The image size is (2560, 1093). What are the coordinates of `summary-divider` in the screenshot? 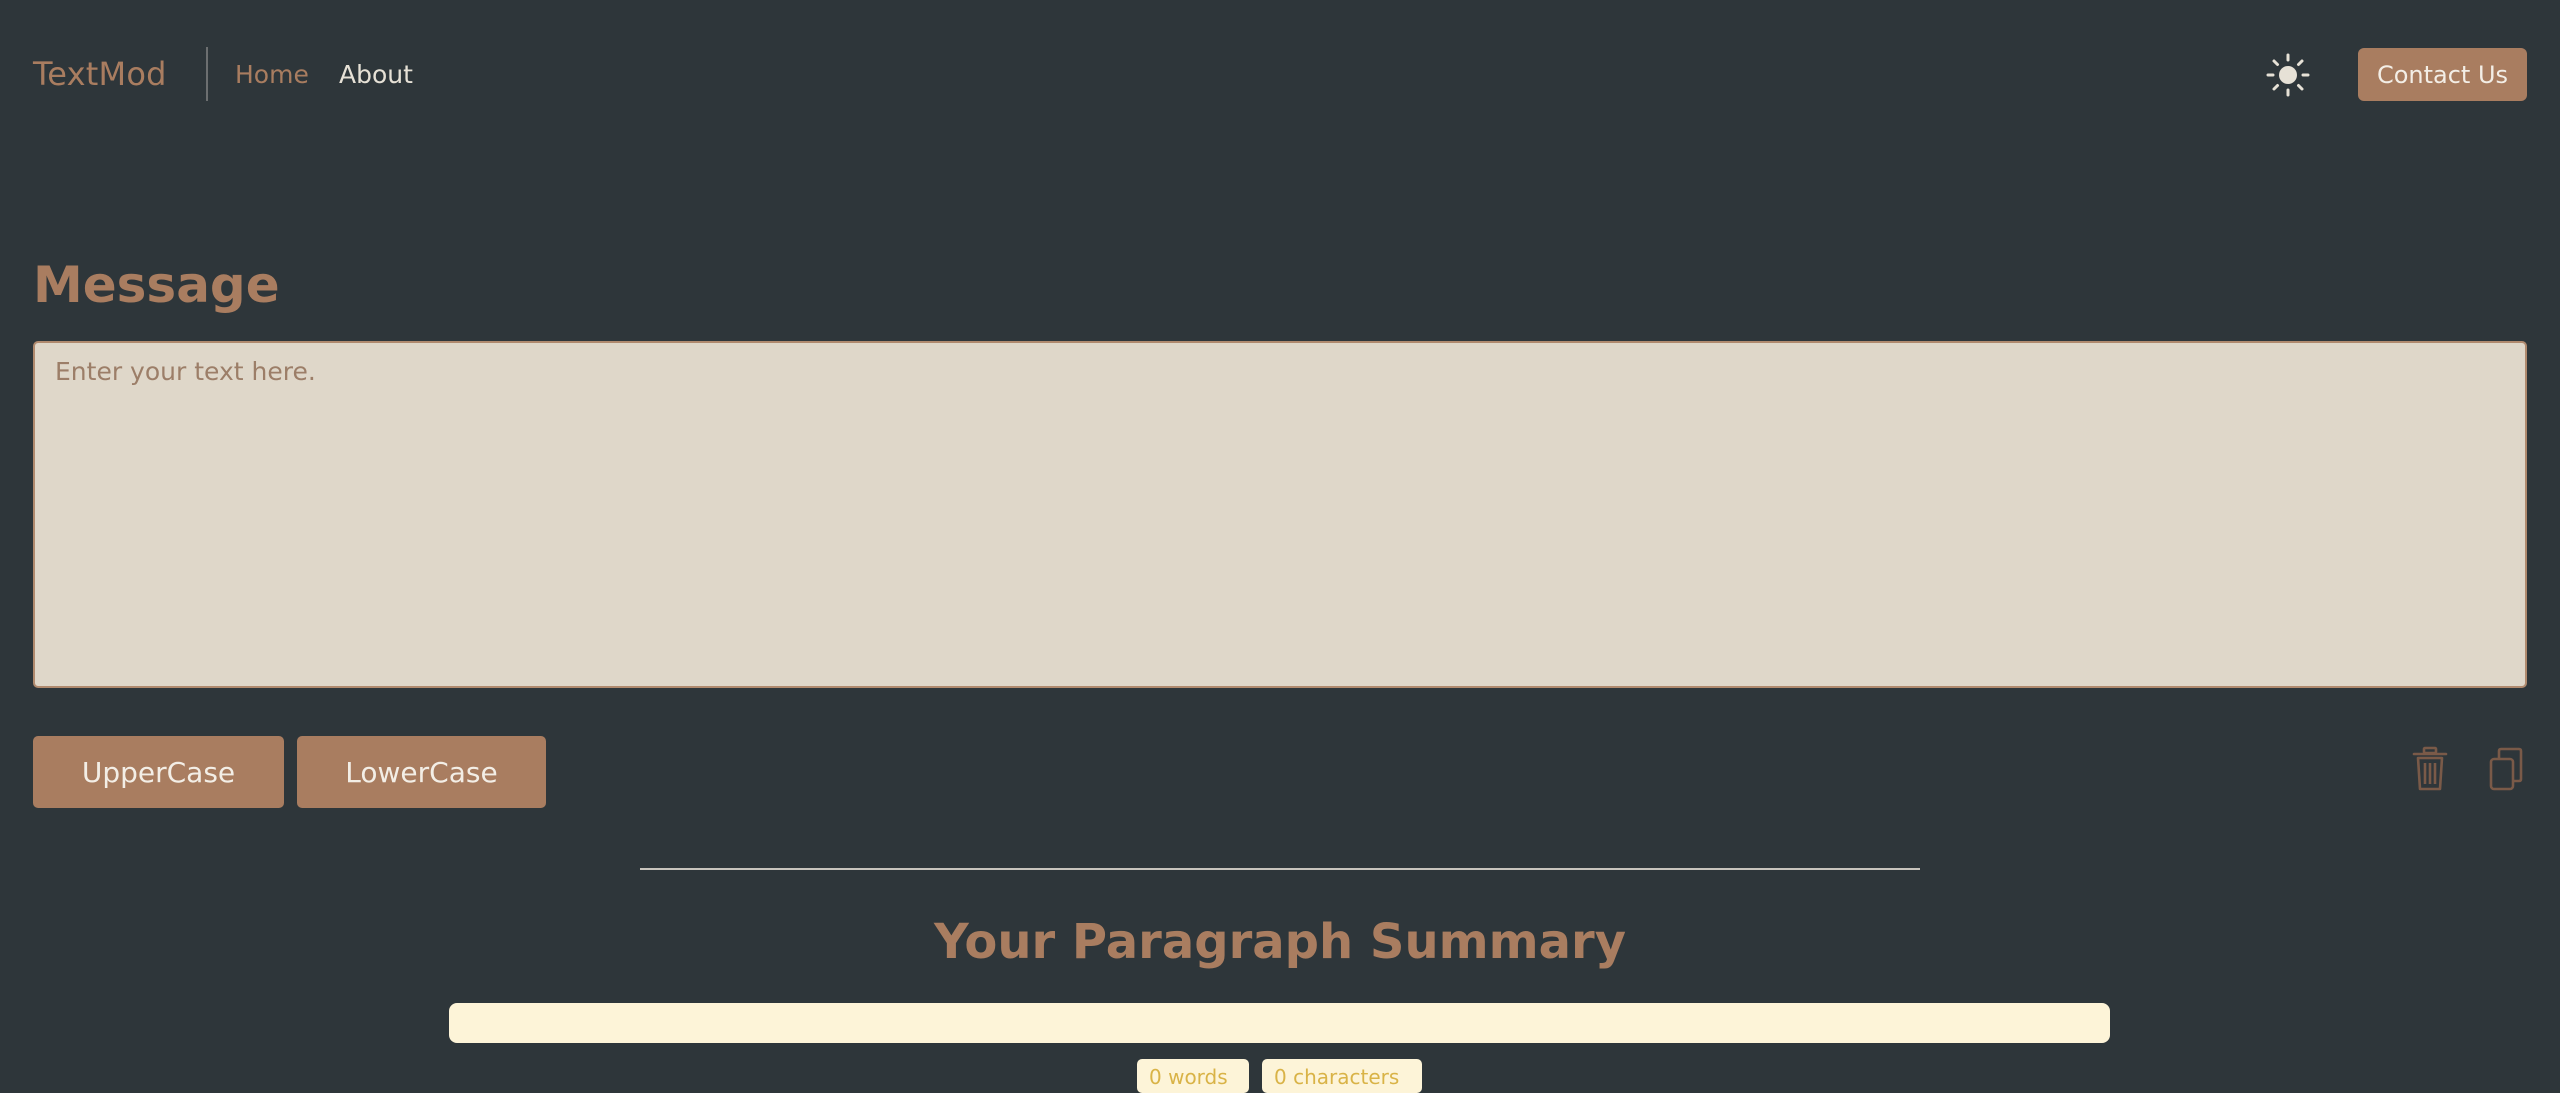 It's located at (1280, 869).